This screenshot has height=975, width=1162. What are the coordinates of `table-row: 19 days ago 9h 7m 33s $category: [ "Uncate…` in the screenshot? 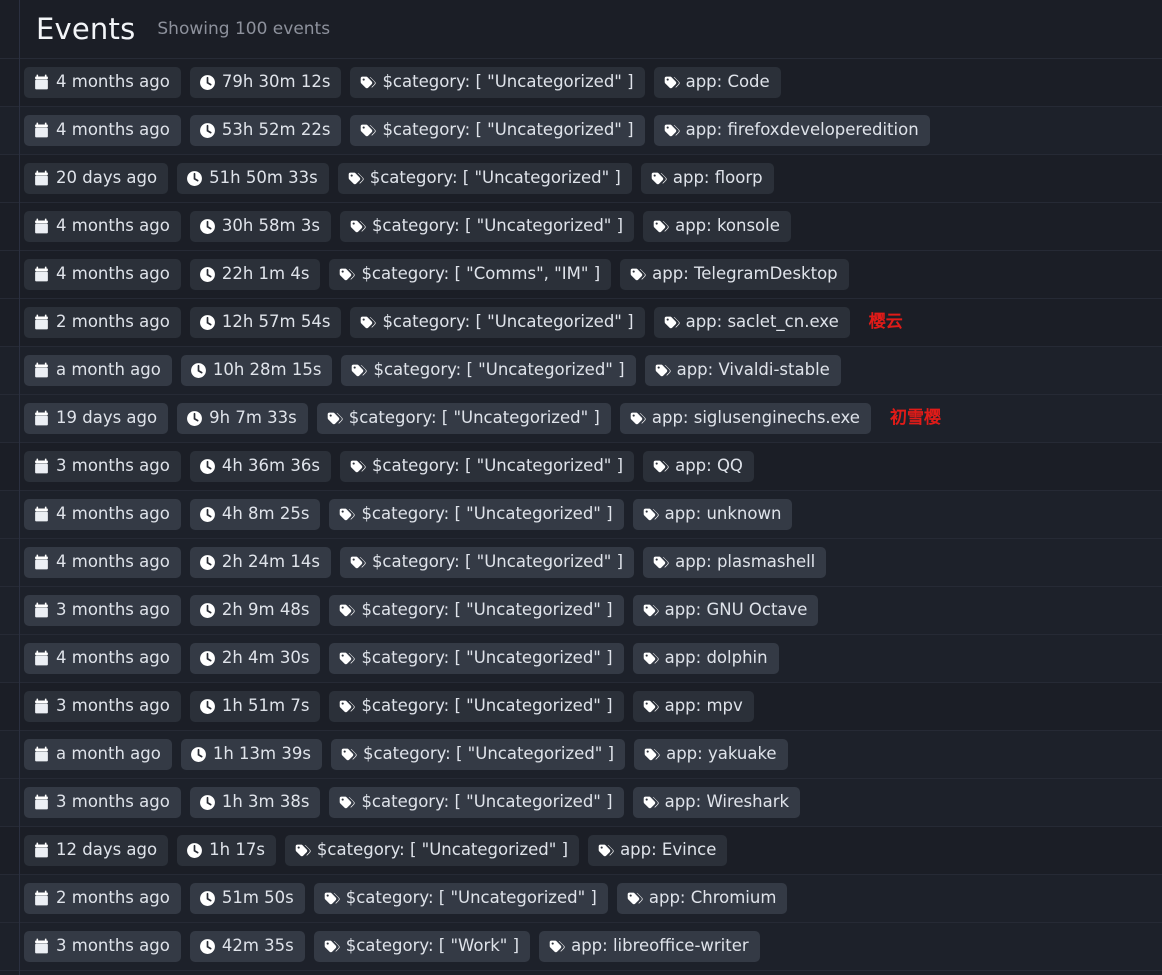 It's located at (581, 419).